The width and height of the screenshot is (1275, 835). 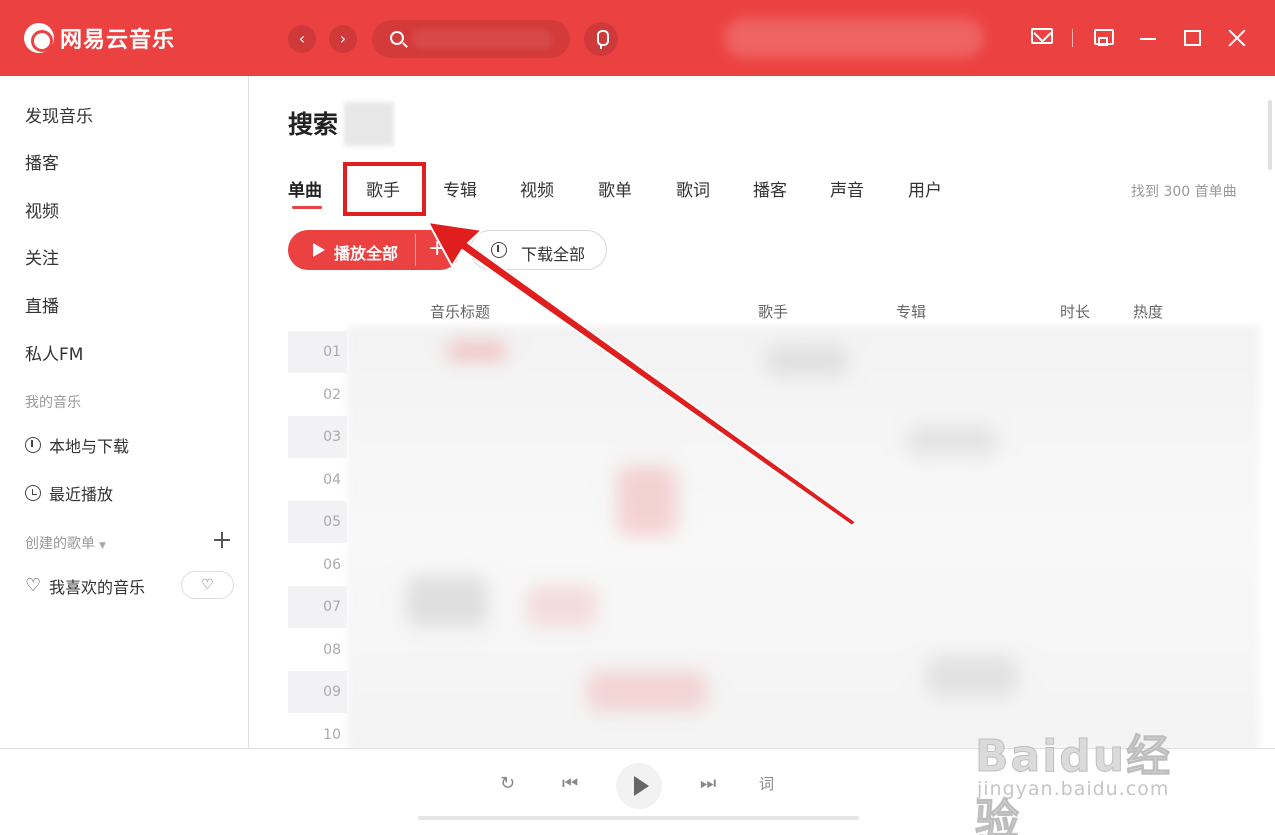 I want to click on tab-songs: 单曲, so click(x=305, y=188).